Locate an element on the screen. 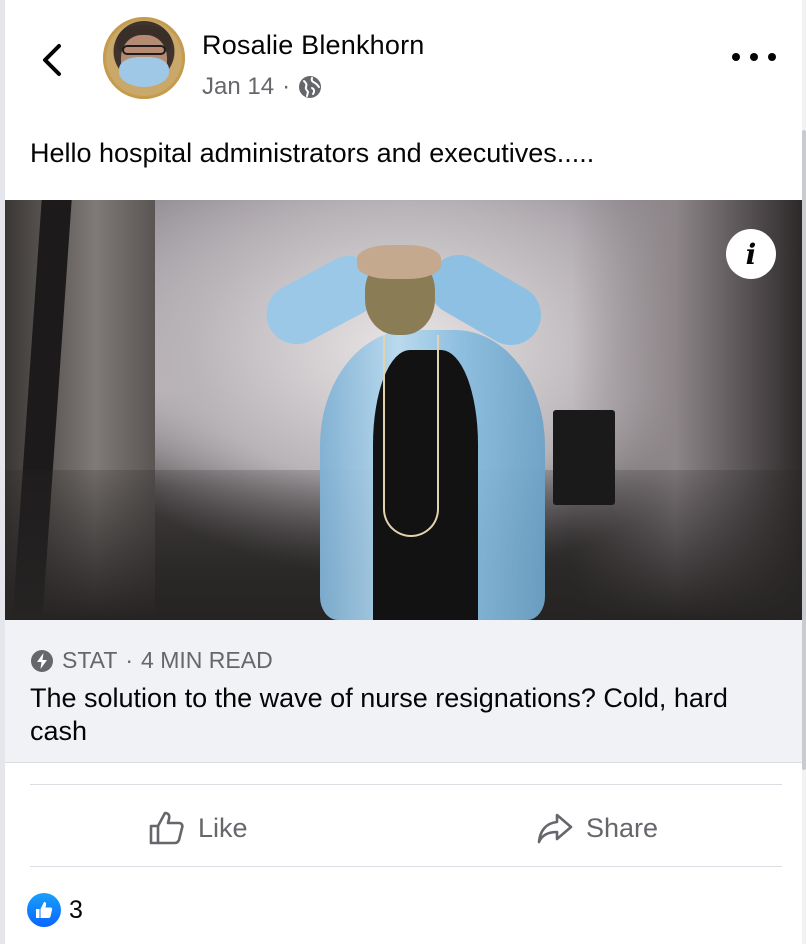 The height and width of the screenshot is (944, 806). post-date: Jan 14 is located at coordinates (238, 87).